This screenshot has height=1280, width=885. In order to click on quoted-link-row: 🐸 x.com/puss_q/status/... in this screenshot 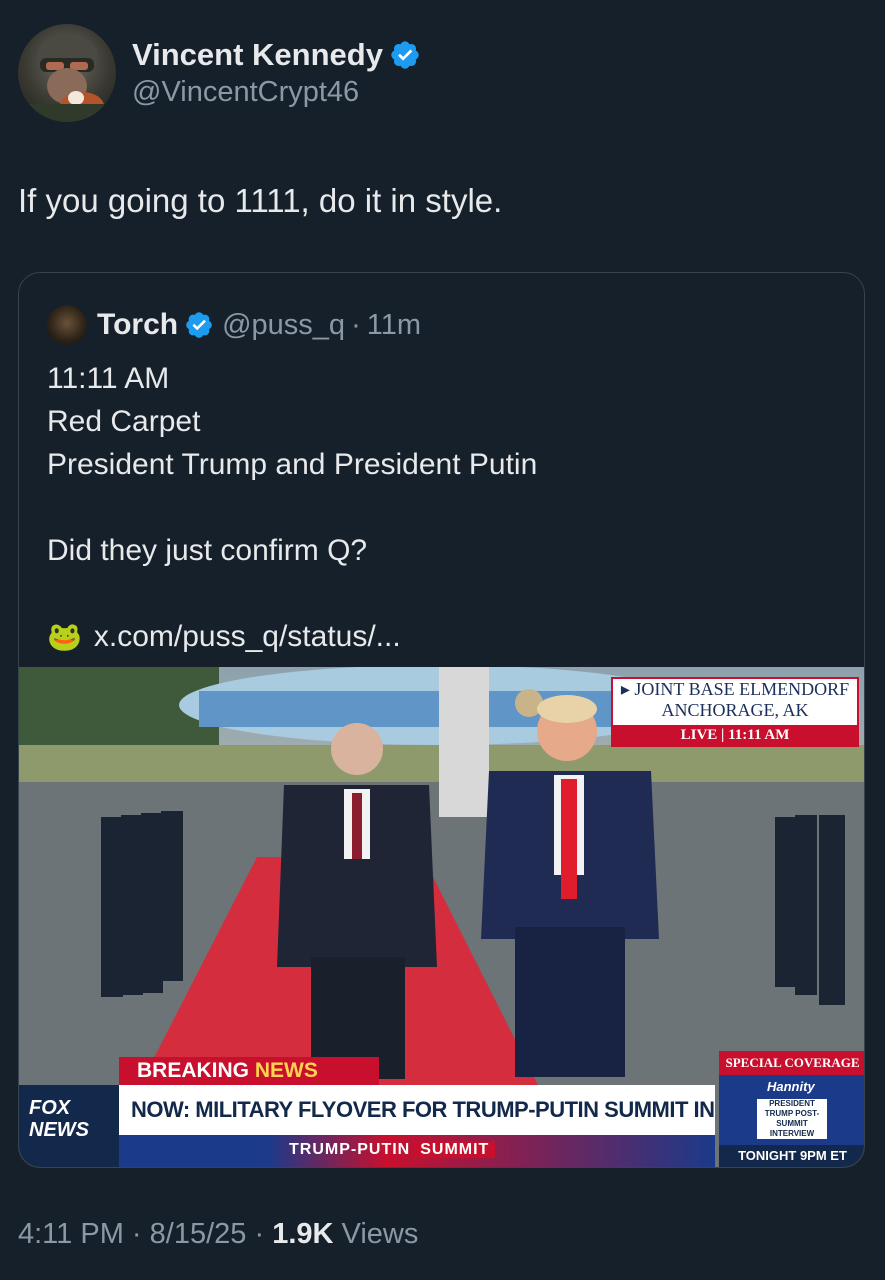, I will do `click(292, 636)`.